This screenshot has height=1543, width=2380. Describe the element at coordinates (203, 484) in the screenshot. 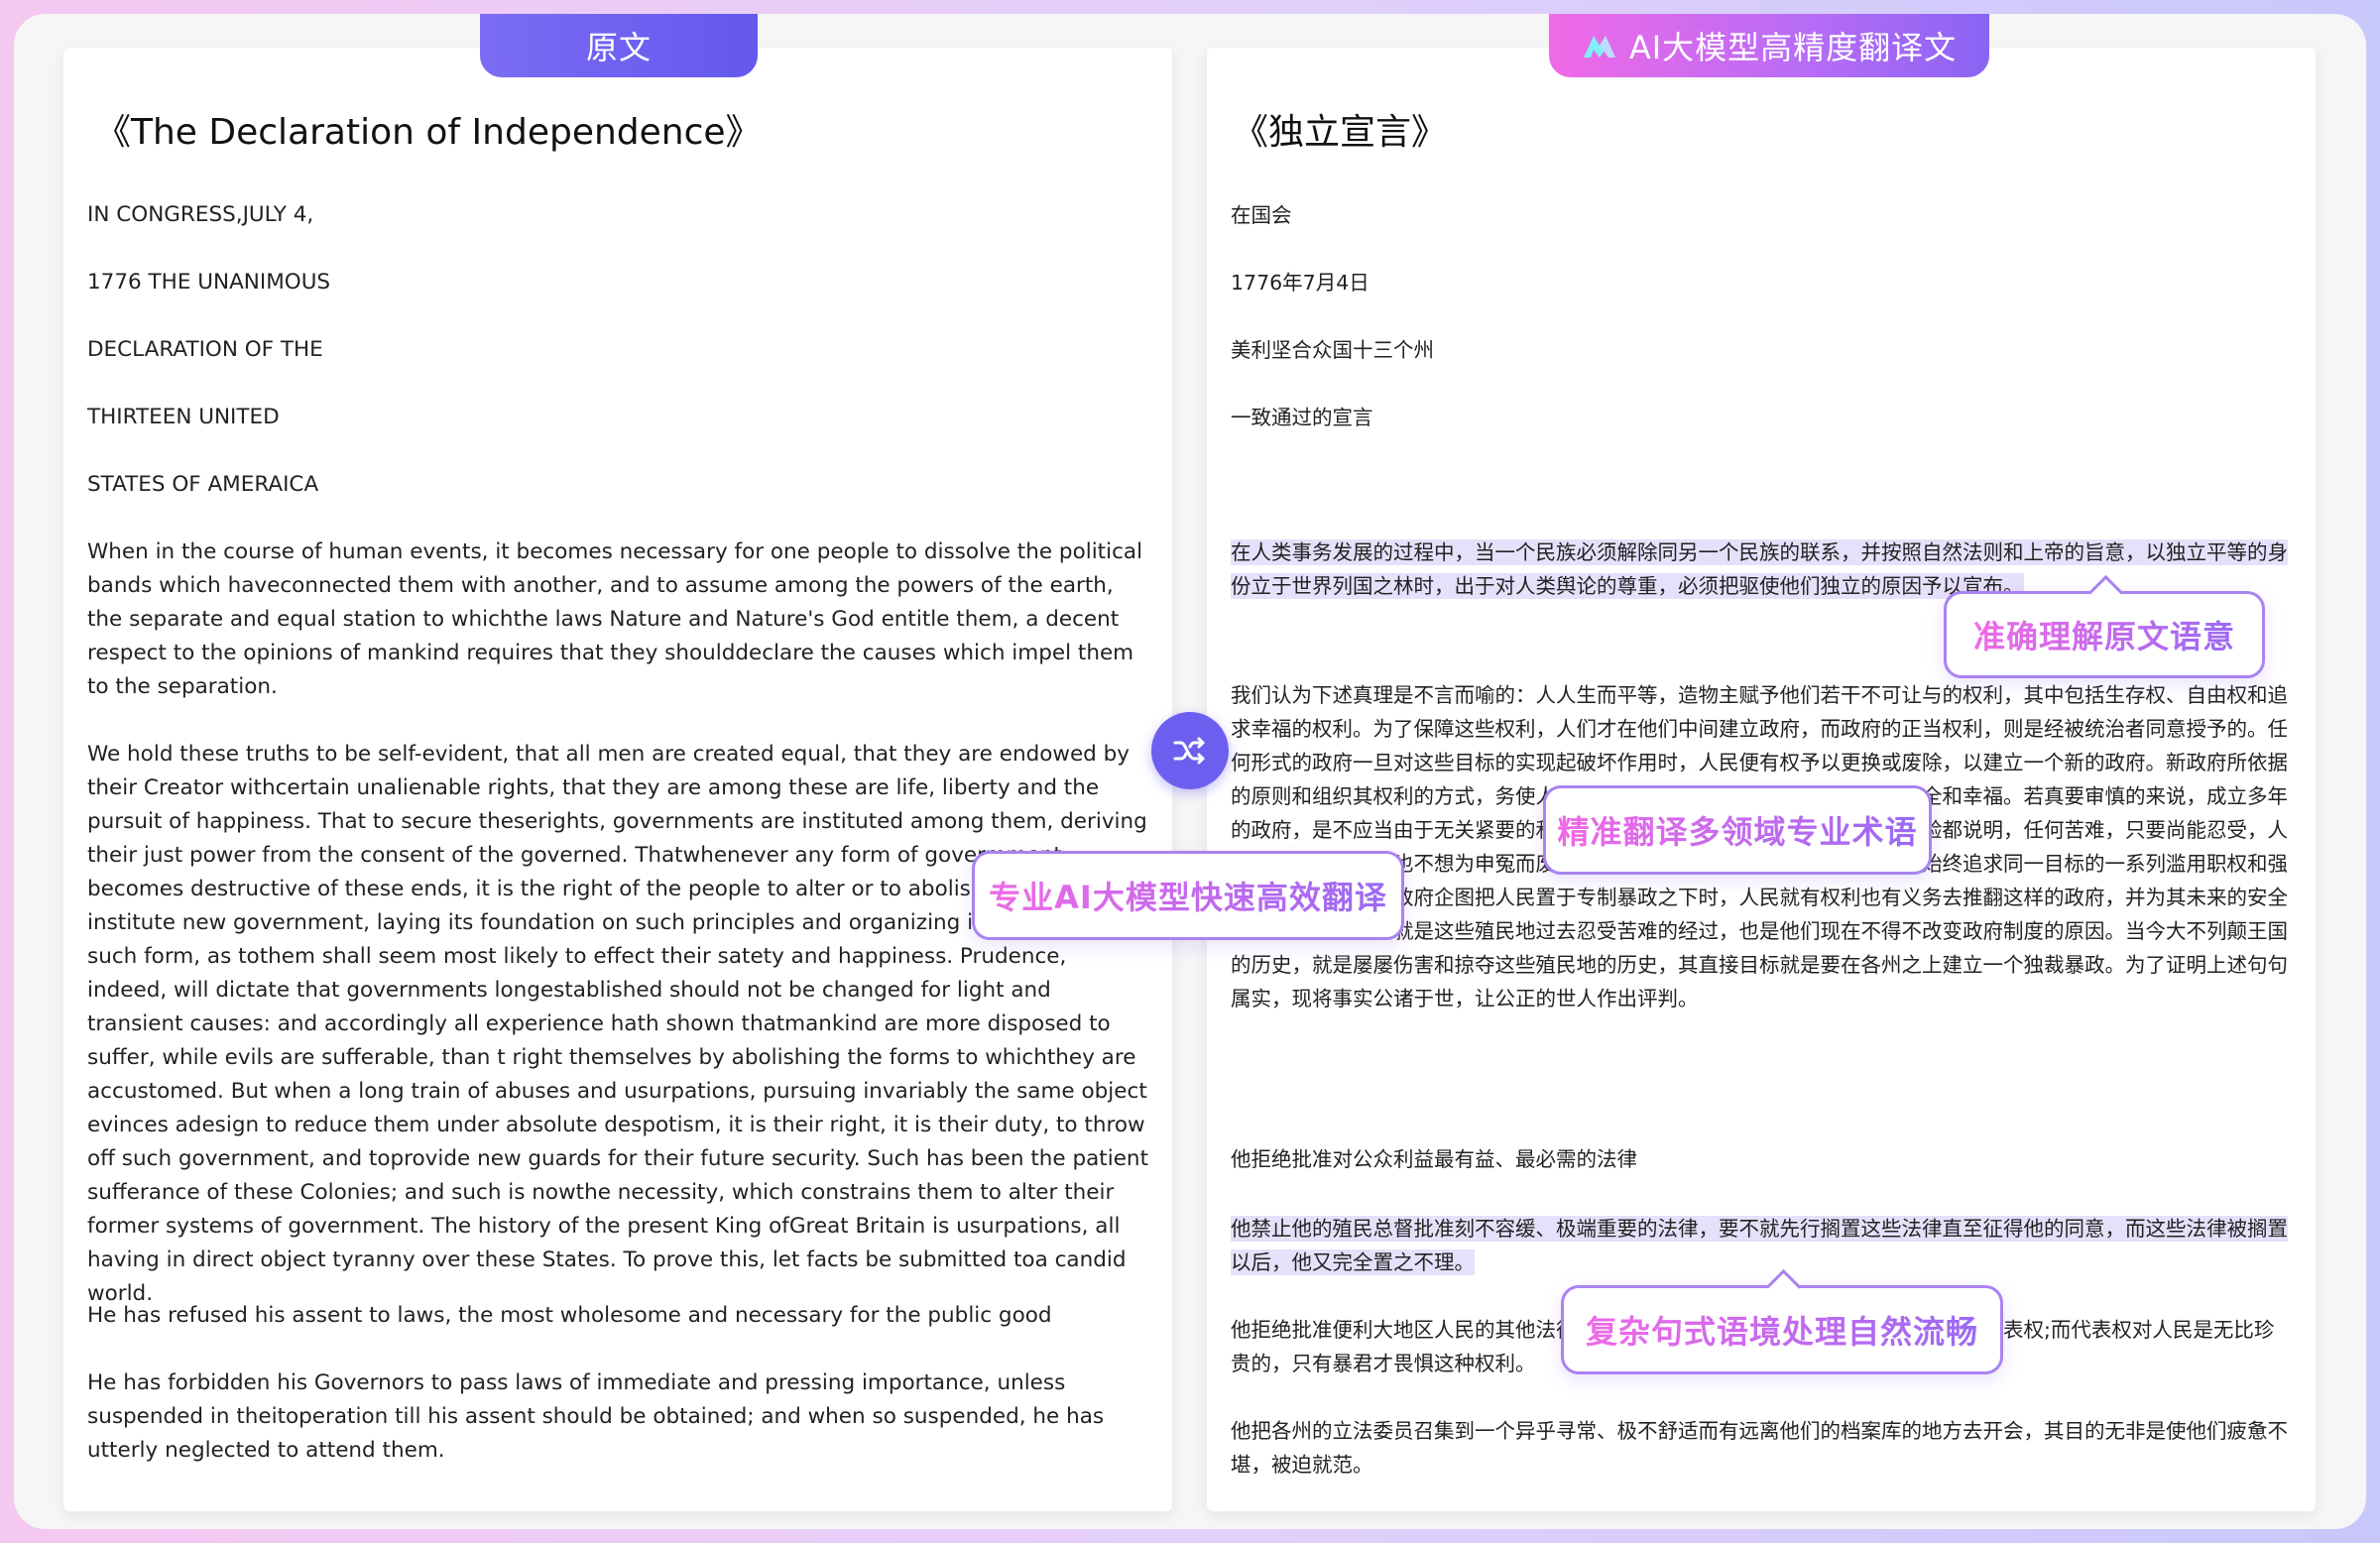

I see `original-line: STATES OF AMERAICA` at that location.